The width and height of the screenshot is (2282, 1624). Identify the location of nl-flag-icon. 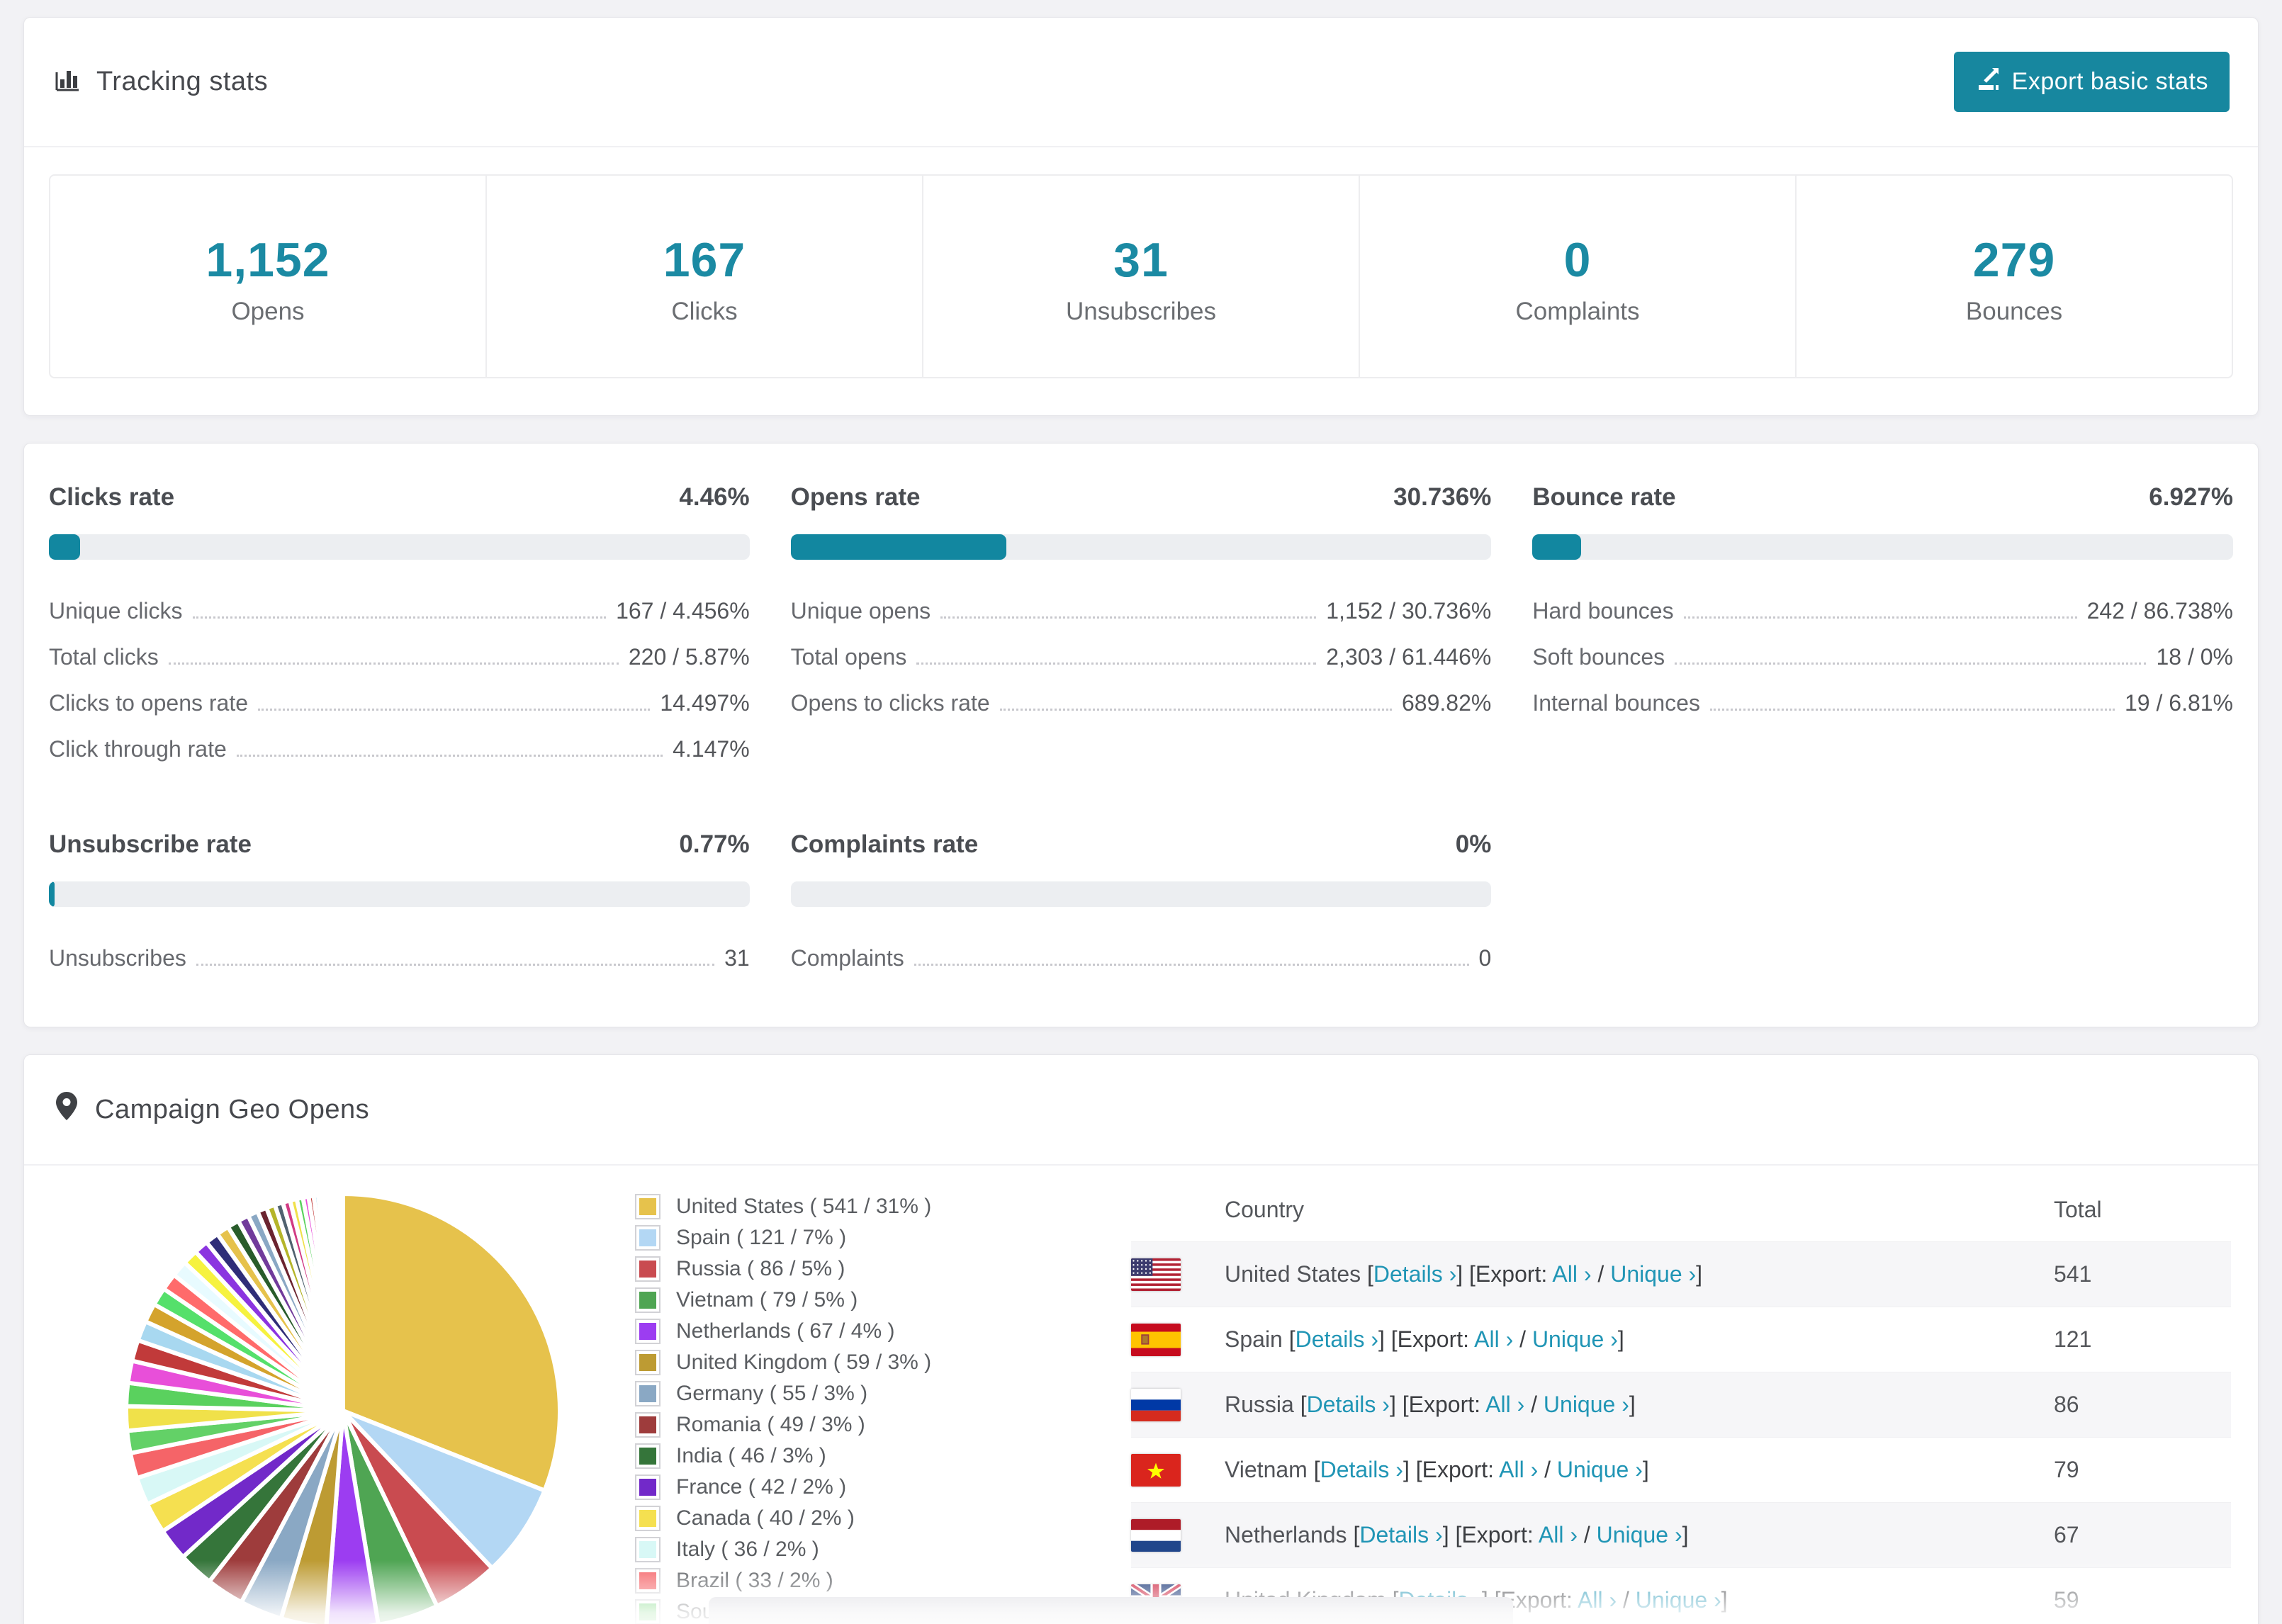
(1156, 1535).